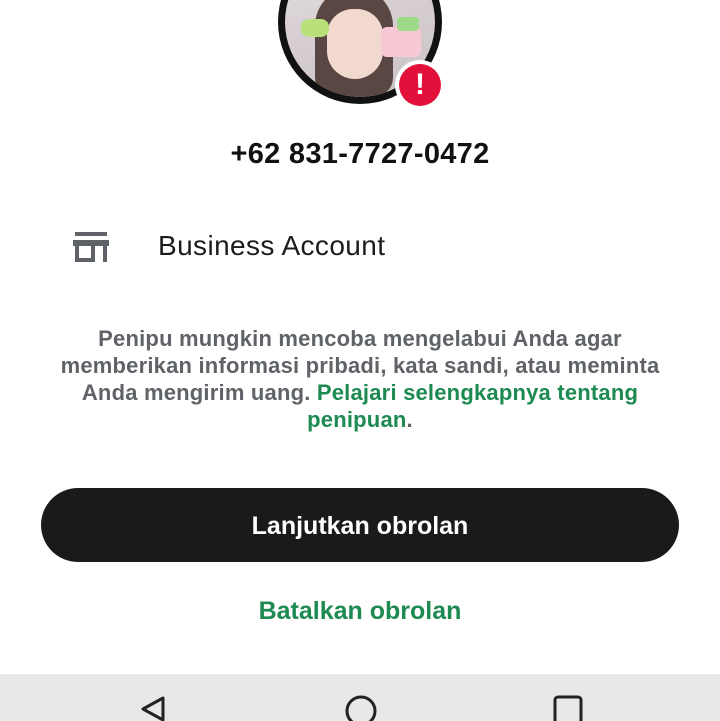 This screenshot has height=721, width=720. What do you see at coordinates (360, 525) in the screenshot?
I see `continue-chat-button: Lanjutkan obrolan` at bounding box center [360, 525].